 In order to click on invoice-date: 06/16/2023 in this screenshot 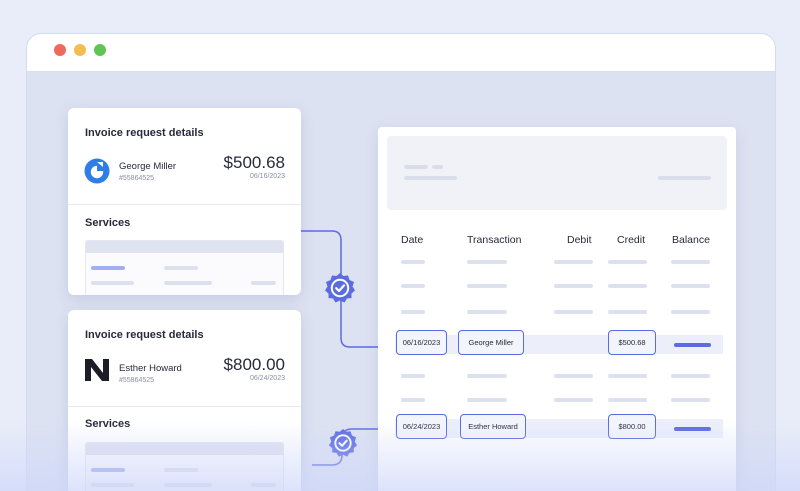, I will do `click(267, 176)`.